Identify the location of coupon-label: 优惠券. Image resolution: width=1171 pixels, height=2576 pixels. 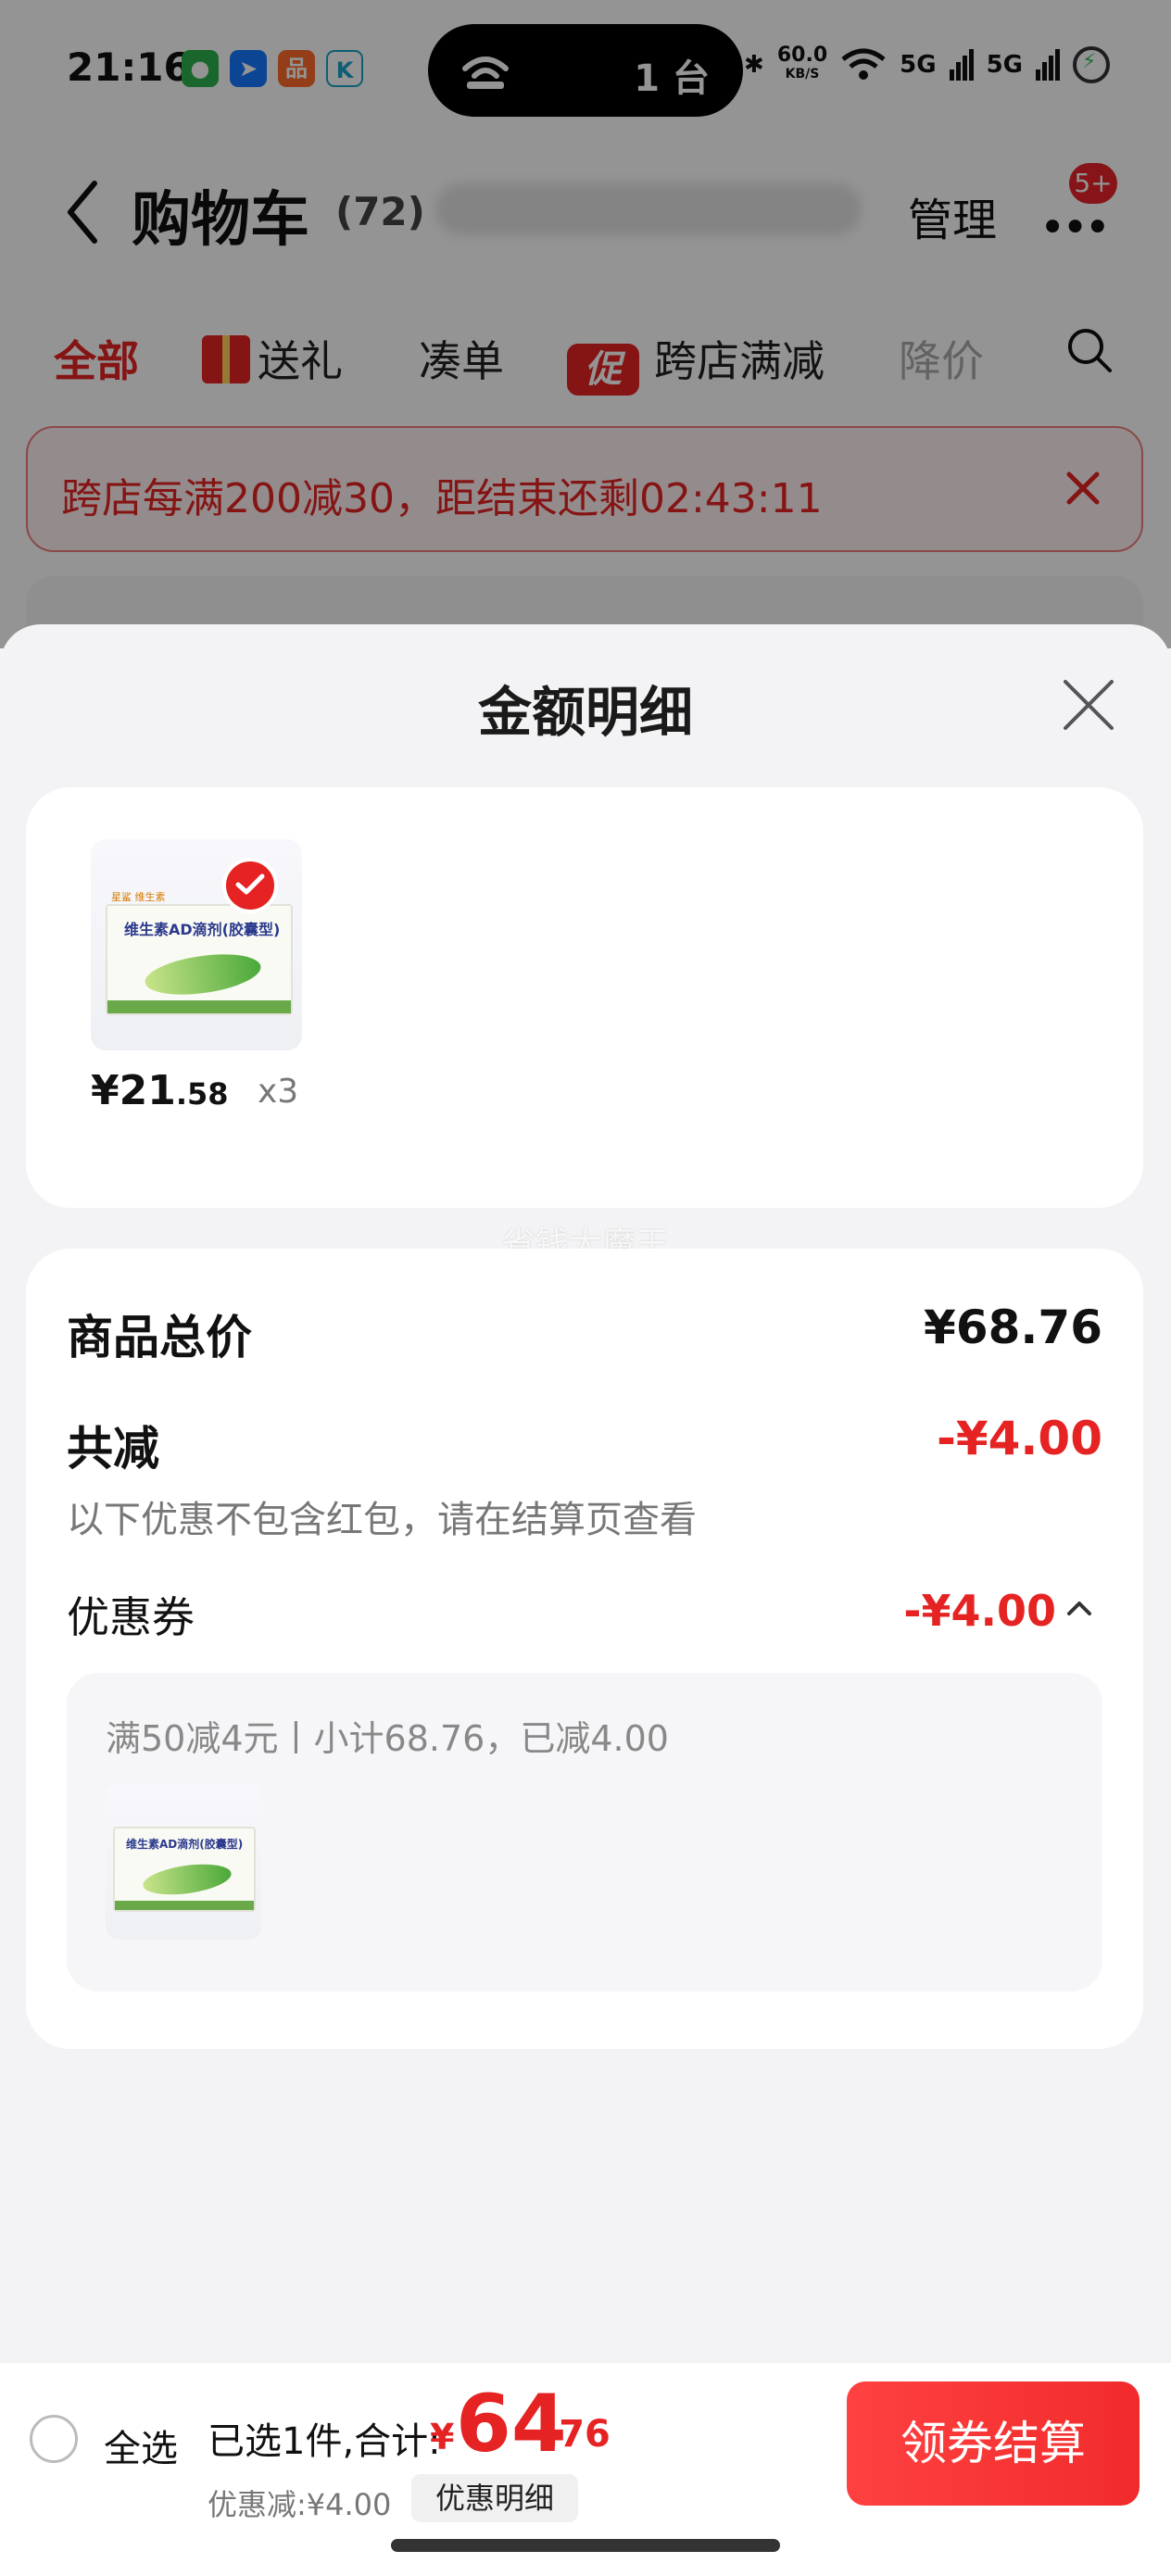
(131, 1617).